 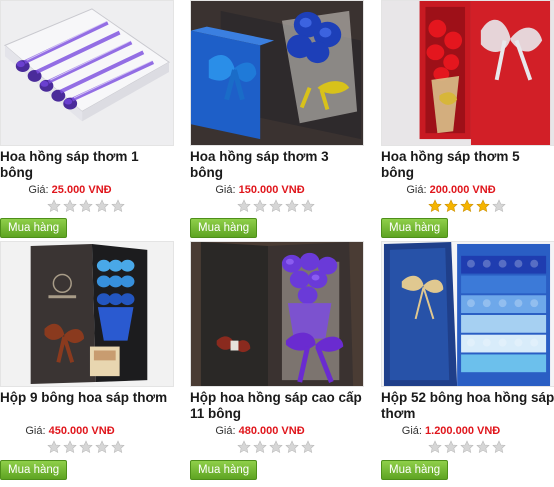 What do you see at coordinates (81, 431) in the screenshot?
I see `price-value: 450.000 VNĐ` at bounding box center [81, 431].